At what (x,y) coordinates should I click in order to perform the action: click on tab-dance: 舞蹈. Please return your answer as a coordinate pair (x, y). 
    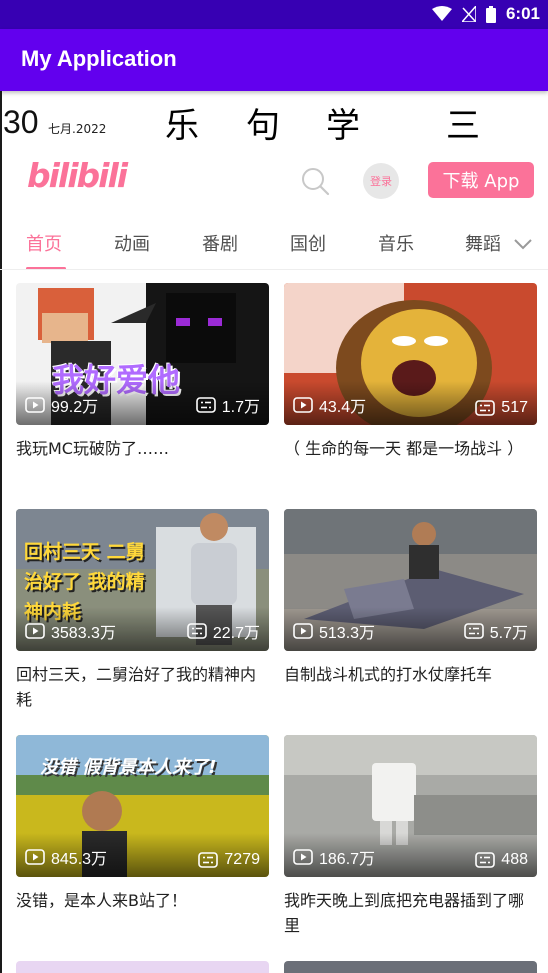
    Looking at the image, I should click on (483, 243).